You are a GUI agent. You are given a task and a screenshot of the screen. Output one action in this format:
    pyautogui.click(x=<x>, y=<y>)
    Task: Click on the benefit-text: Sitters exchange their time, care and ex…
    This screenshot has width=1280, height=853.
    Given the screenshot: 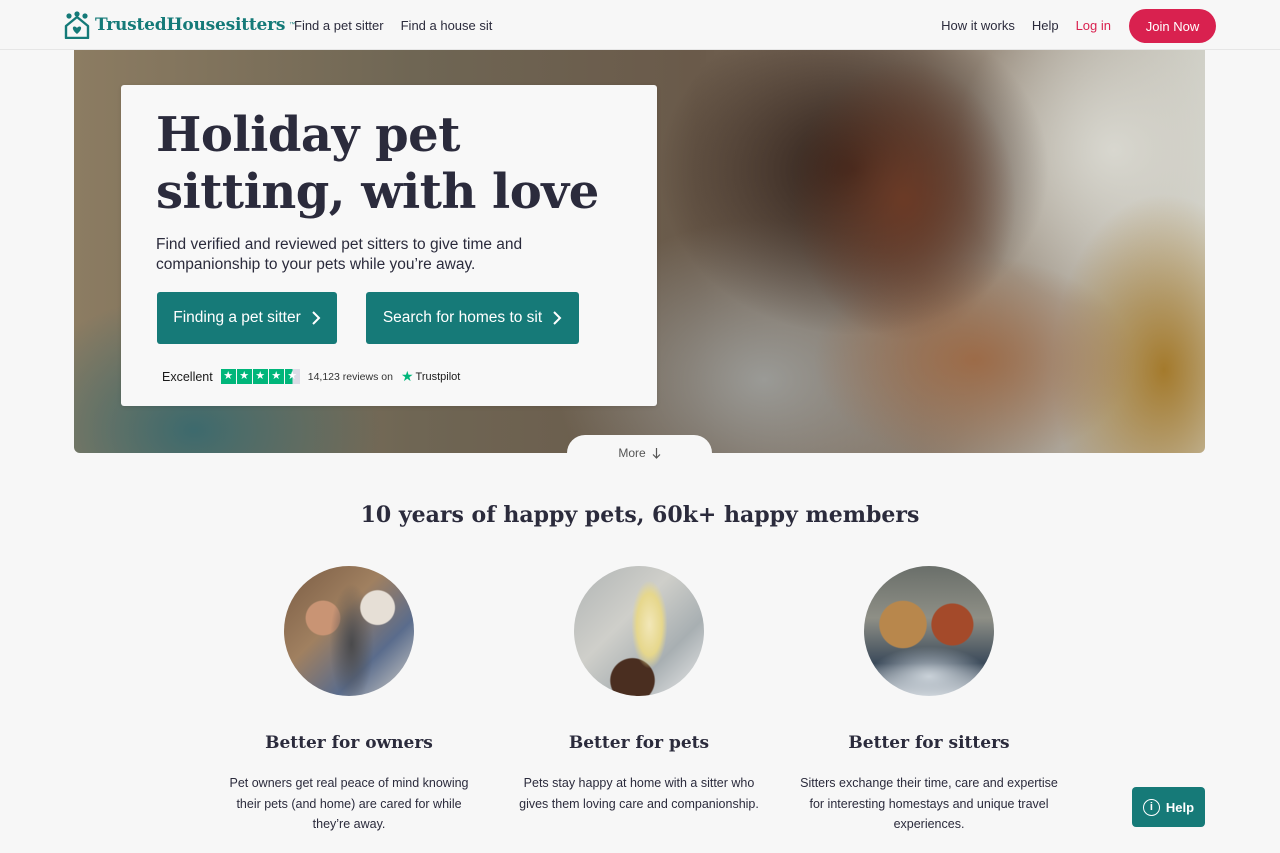 What is the action you would take?
    pyautogui.click(x=929, y=803)
    